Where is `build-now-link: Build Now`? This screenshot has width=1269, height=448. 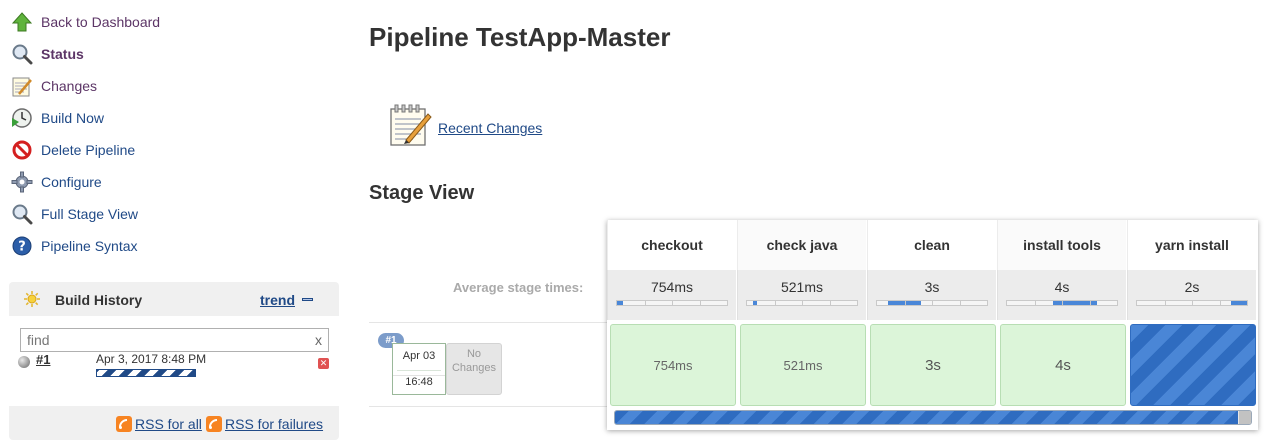
build-now-link: Build Now is located at coordinates (57, 118).